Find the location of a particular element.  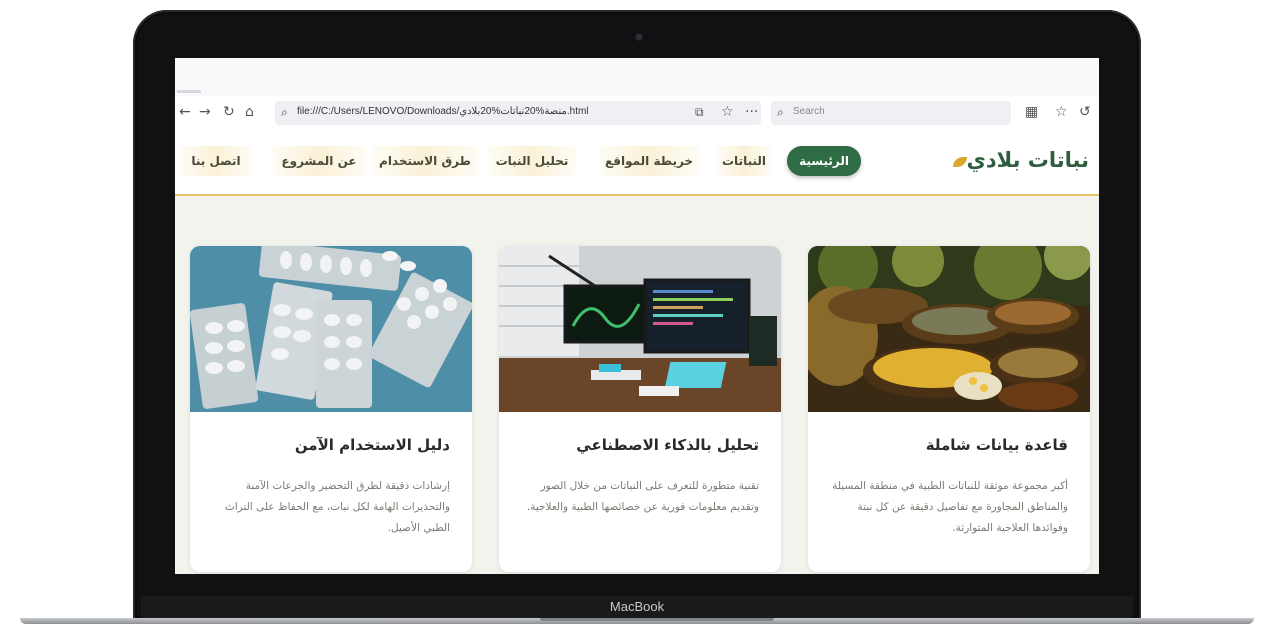

nav-usage-methods: طرق الاستخدام is located at coordinates (425, 161).